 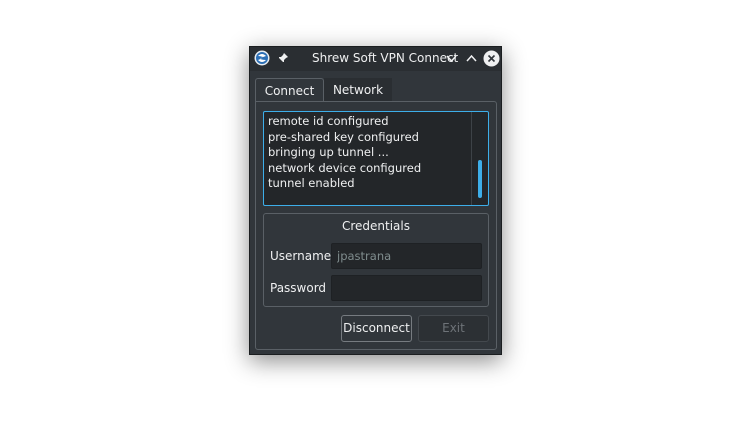 I want to click on close-icon, so click(x=491, y=58).